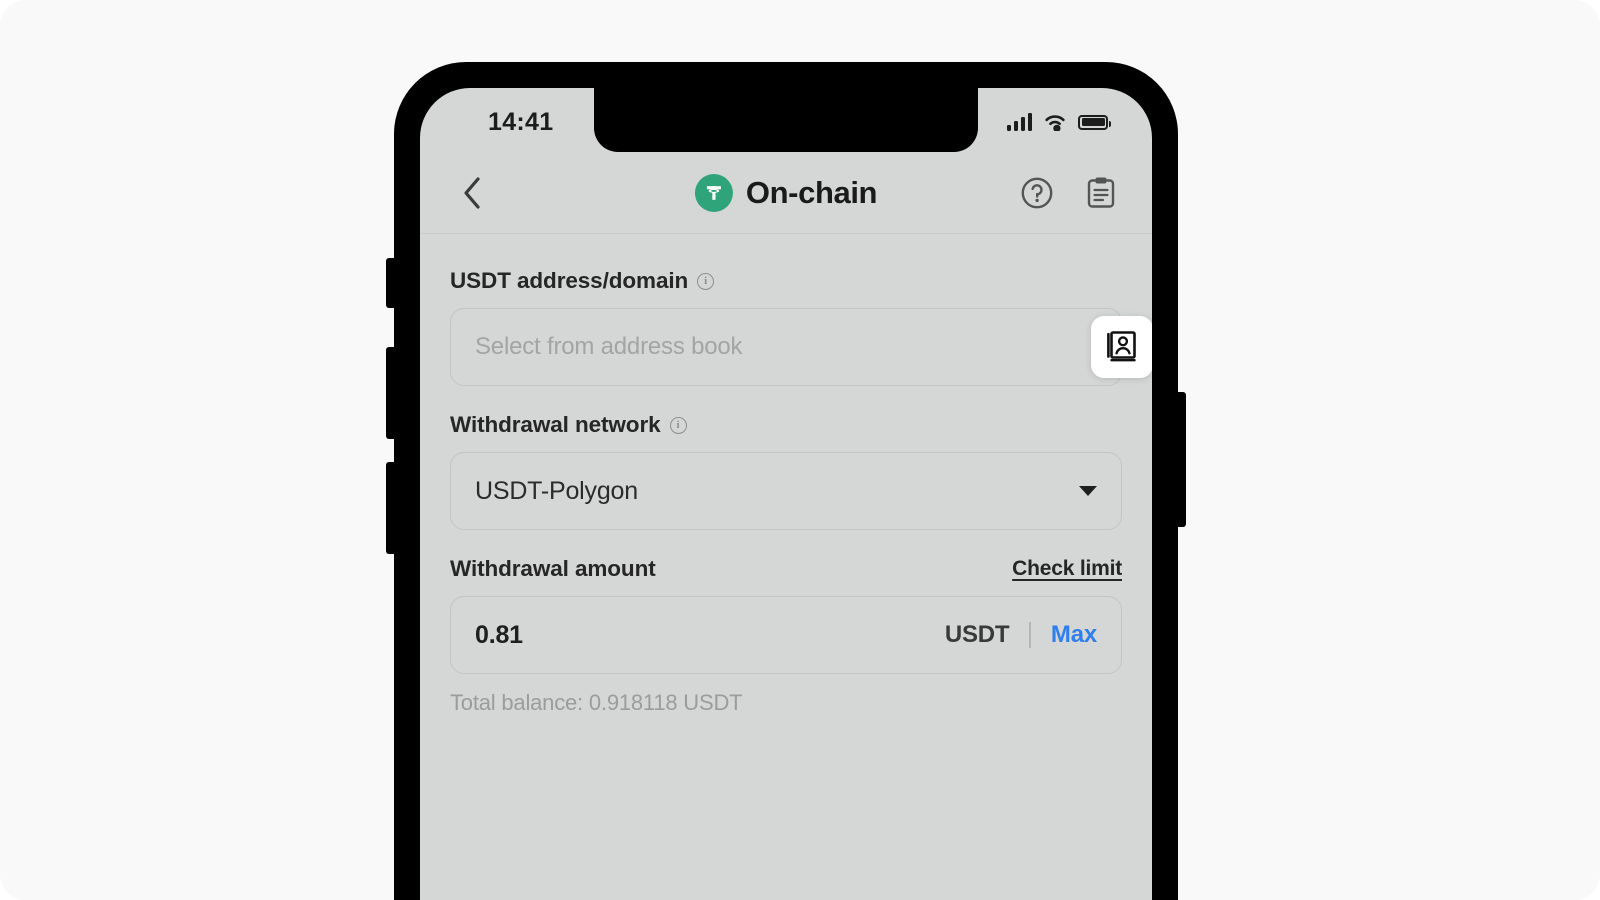 The height and width of the screenshot is (900, 1600). Describe the element at coordinates (521, 121) in the screenshot. I see `status-bar-time: 14:41` at that location.